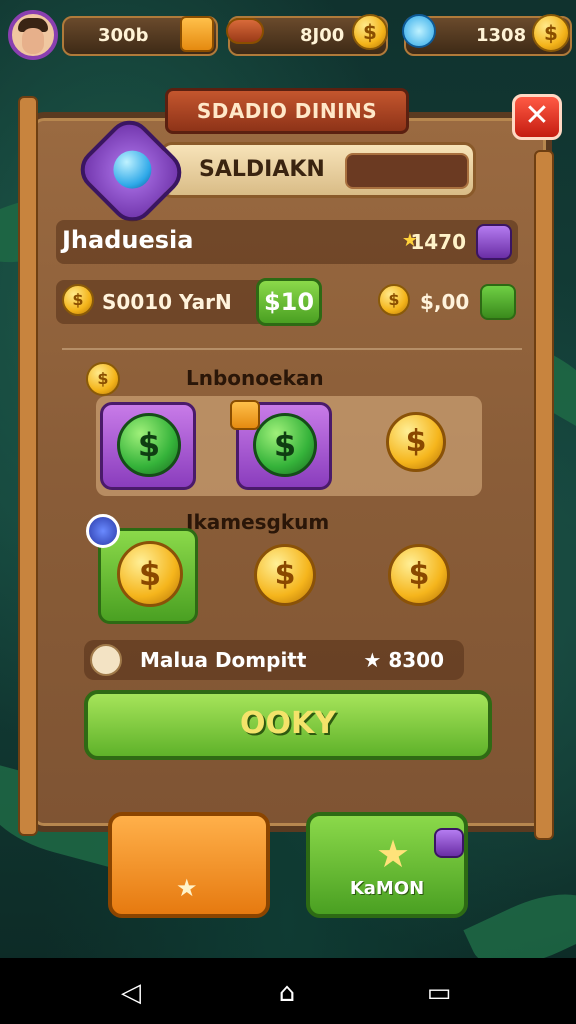 Image resolution: width=576 pixels, height=1024 pixels. Describe the element at coordinates (289, 33) in the screenshot. I see `top-bar: 300b 8J00 $ 1308 $` at that location.